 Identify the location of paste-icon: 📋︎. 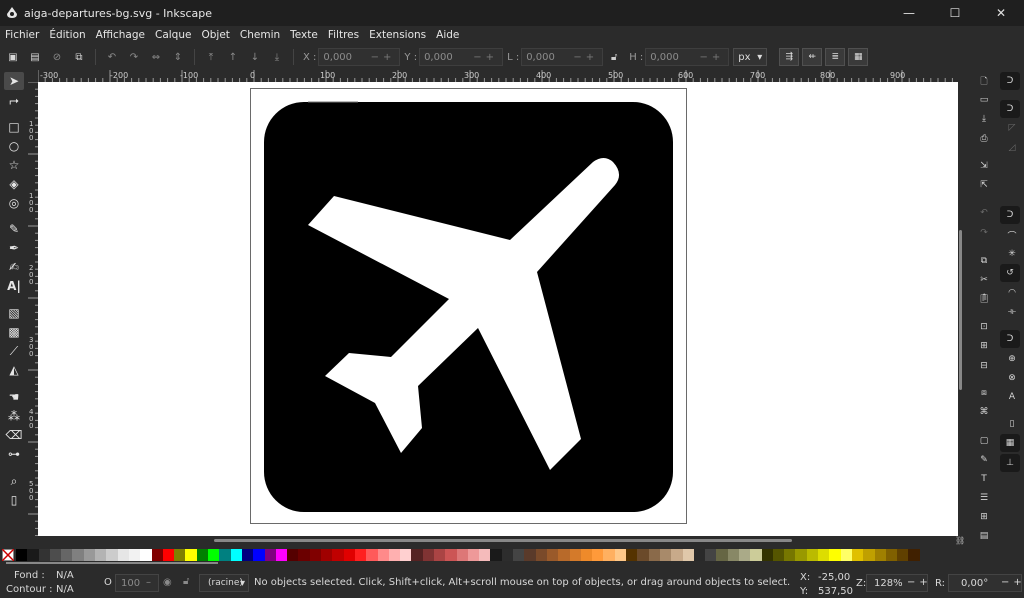
(984, 299).